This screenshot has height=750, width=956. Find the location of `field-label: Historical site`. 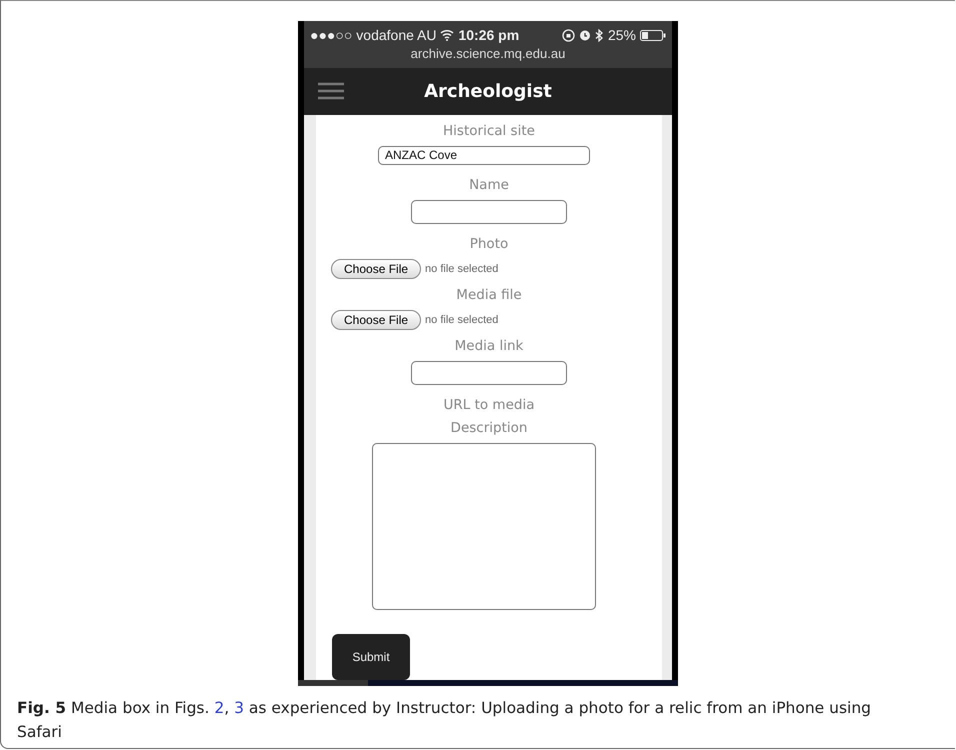

field-label: Historical site is located at coordinates (489, 131).